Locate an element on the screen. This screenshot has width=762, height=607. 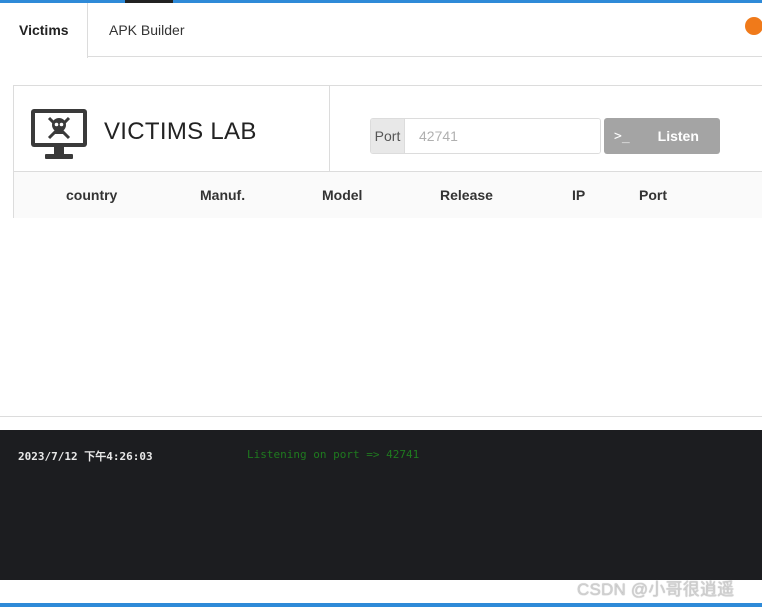
column-header-manufacturer: Manuf. is located at coordinates (222, 195).